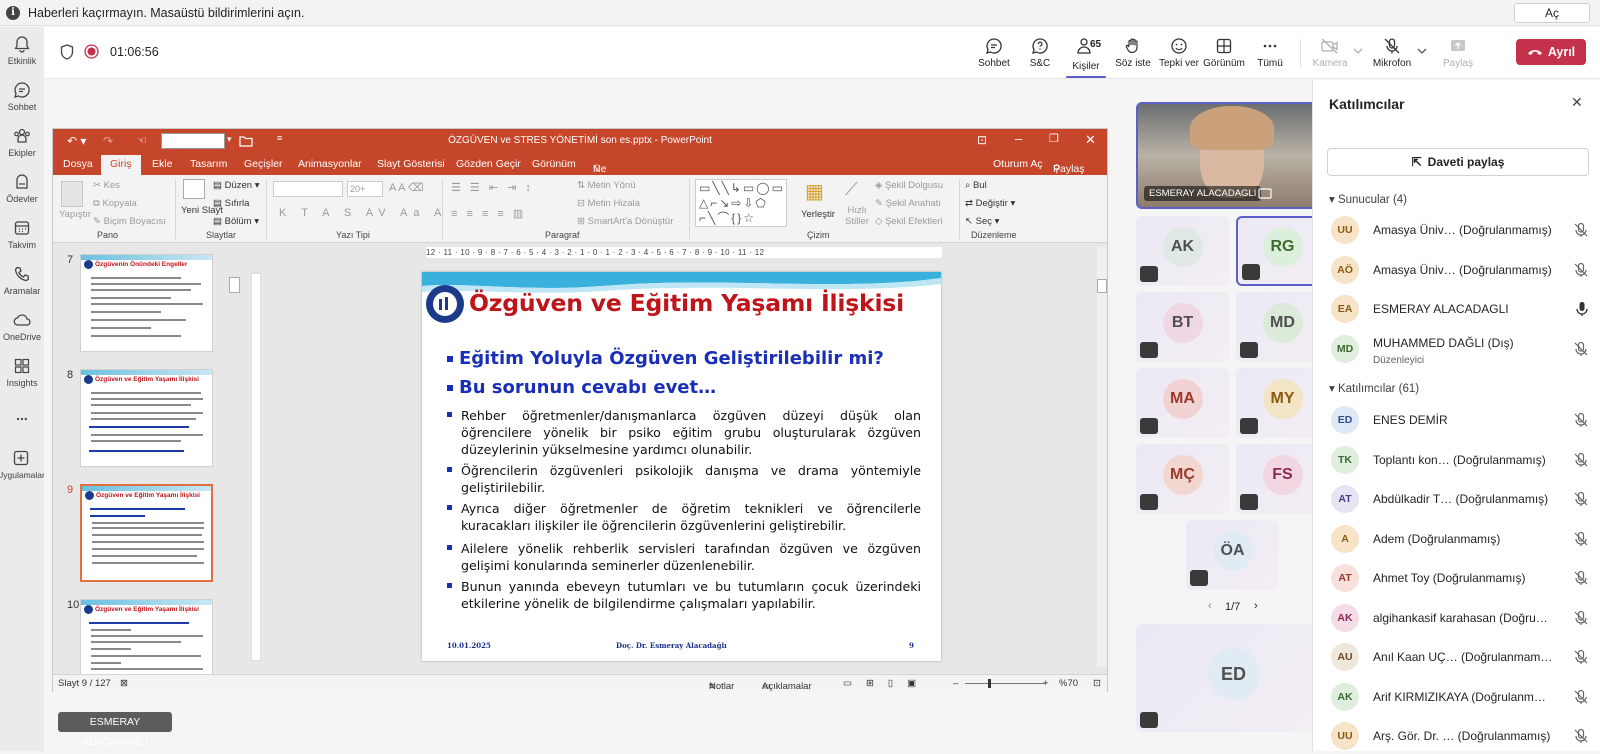 The height and width of the screenshot is (754, 1600). I want to click on replace-button: ⇄ Değiştir ▾, so click(990, 203).